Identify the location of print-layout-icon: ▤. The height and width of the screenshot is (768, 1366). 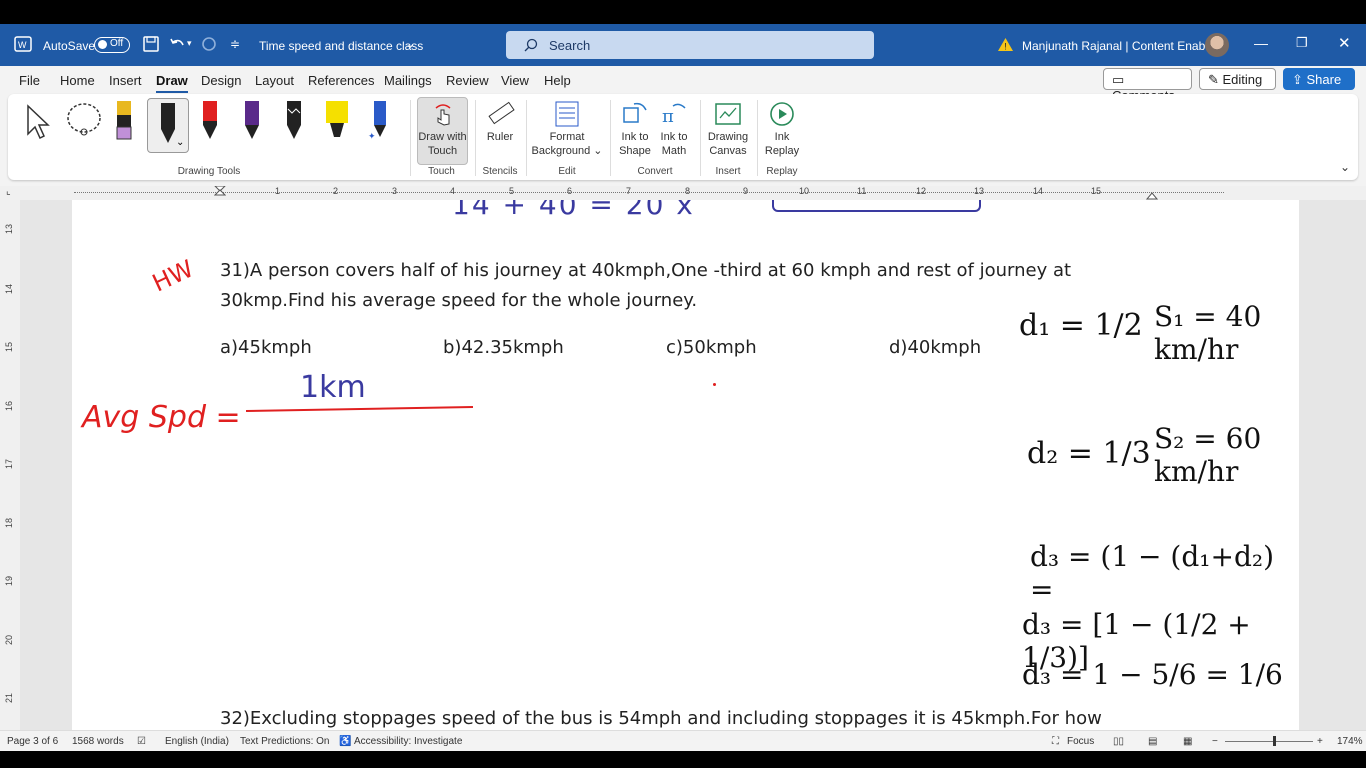
(1152, 741).